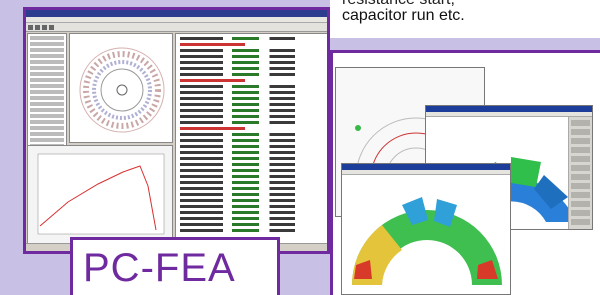  Describe the element at coordinates (176, 27) in the screenshot. I see `toolbar` at that location.